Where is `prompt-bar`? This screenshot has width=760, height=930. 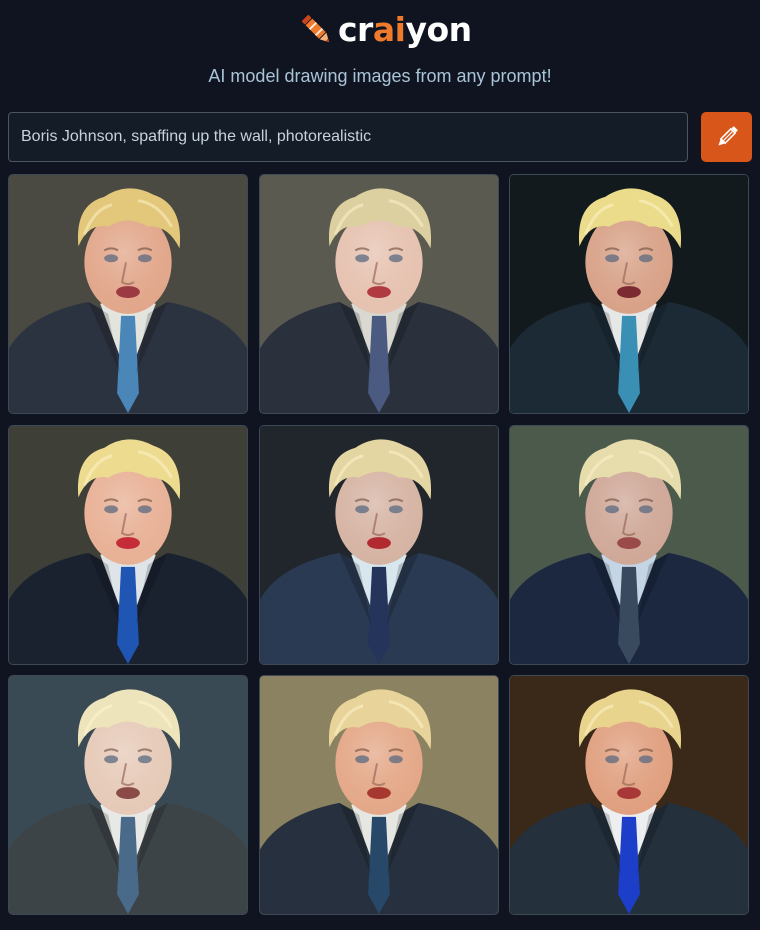 prompt-bar is located at coordinates (380, 137).